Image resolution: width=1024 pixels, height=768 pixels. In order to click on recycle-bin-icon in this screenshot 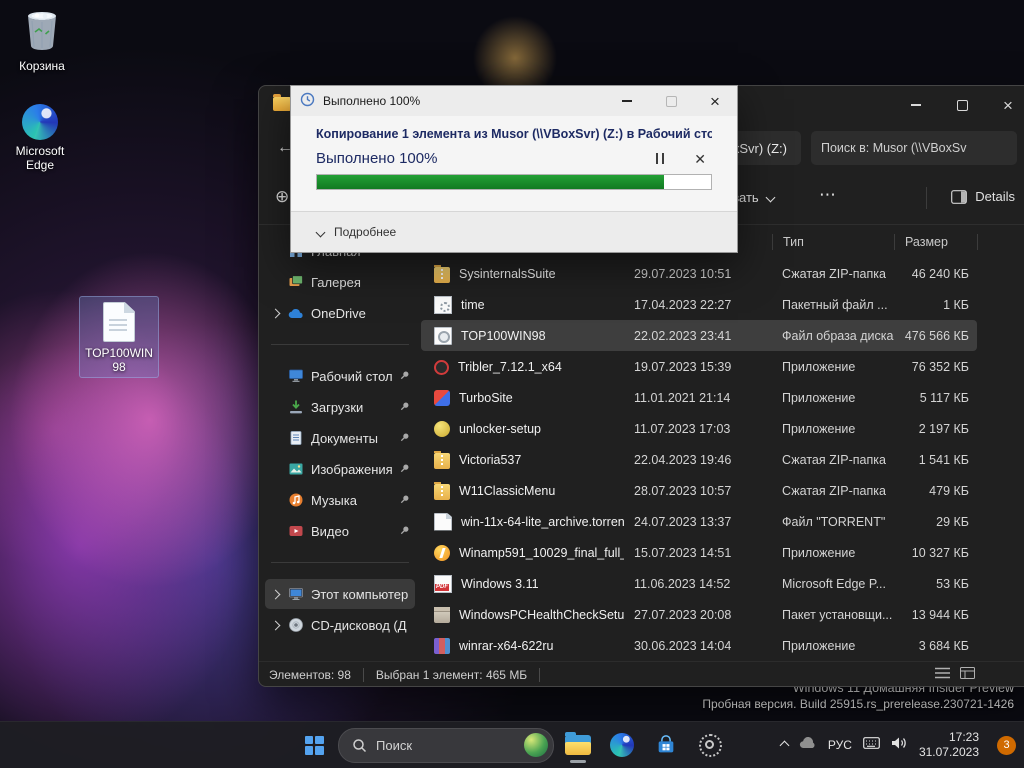, I will do `click(42, 31)`.